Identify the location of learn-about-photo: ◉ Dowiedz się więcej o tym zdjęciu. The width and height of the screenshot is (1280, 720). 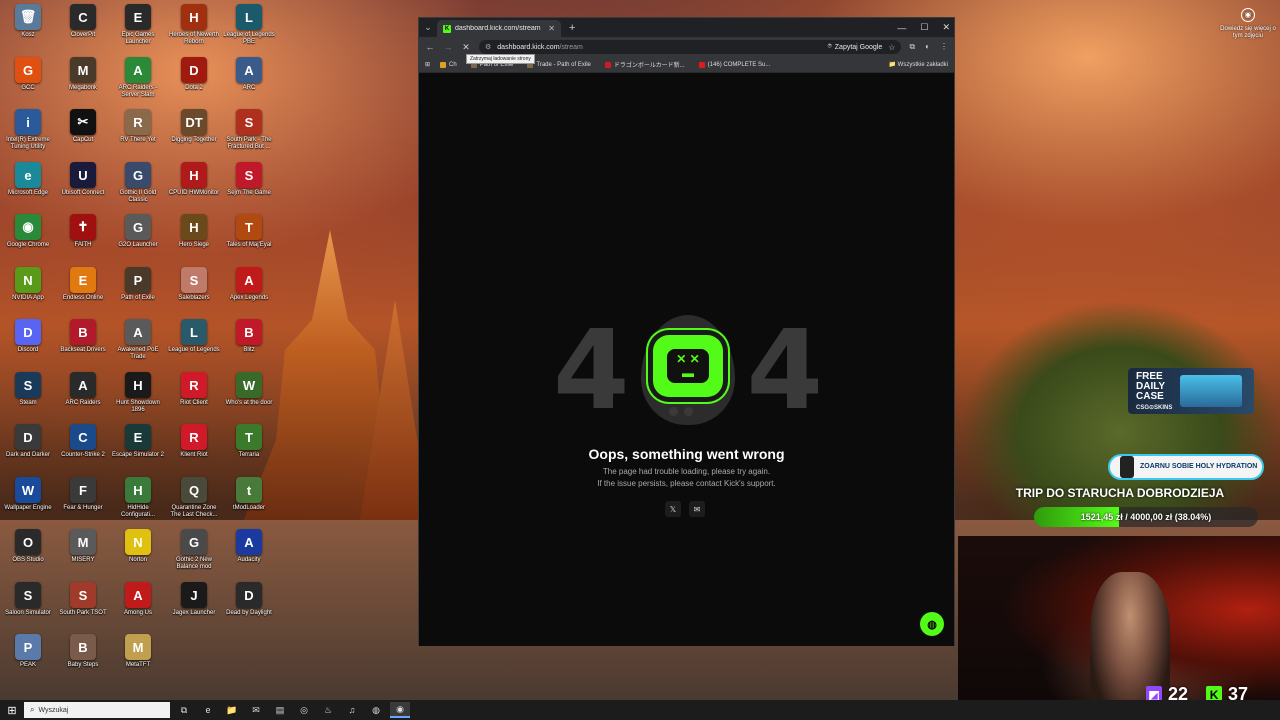
(1248, 24).